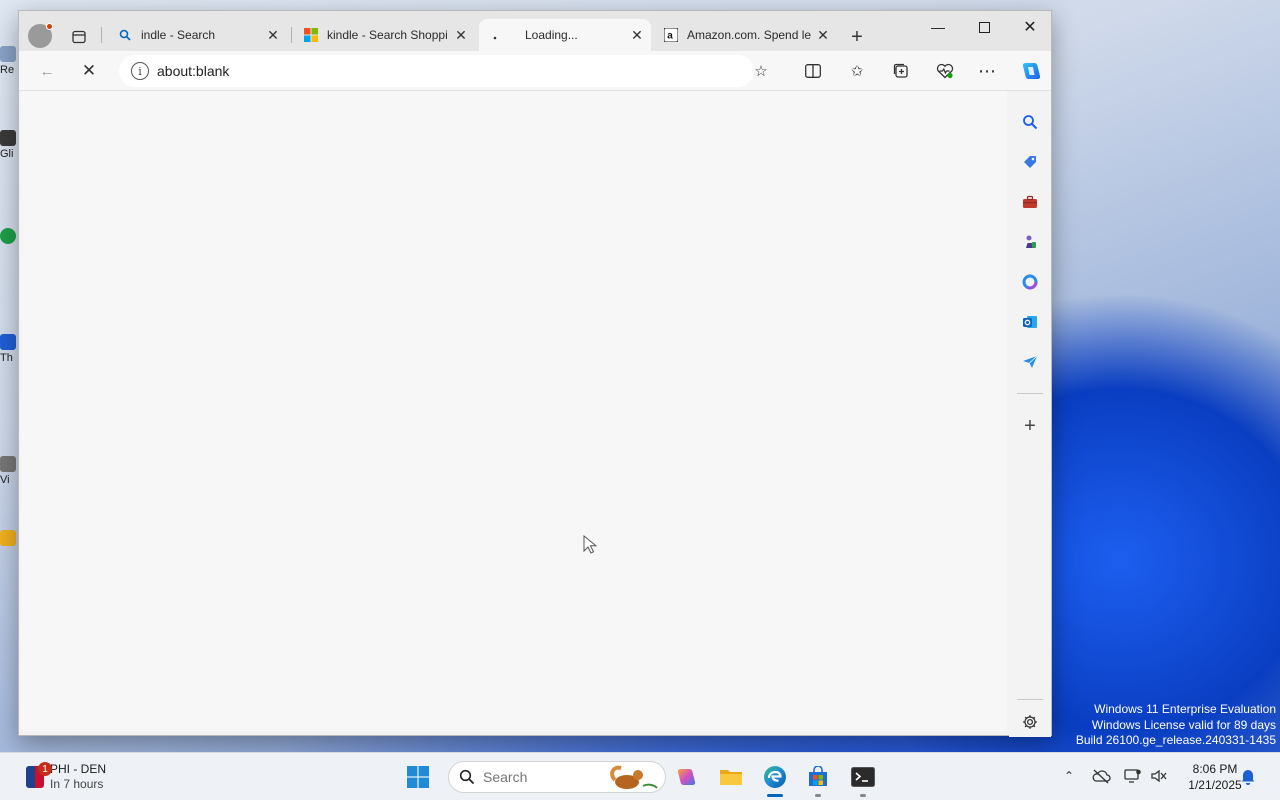 The width and height of the screenshot is (1280, 800). I want to click on avatar, so click(40, 35).